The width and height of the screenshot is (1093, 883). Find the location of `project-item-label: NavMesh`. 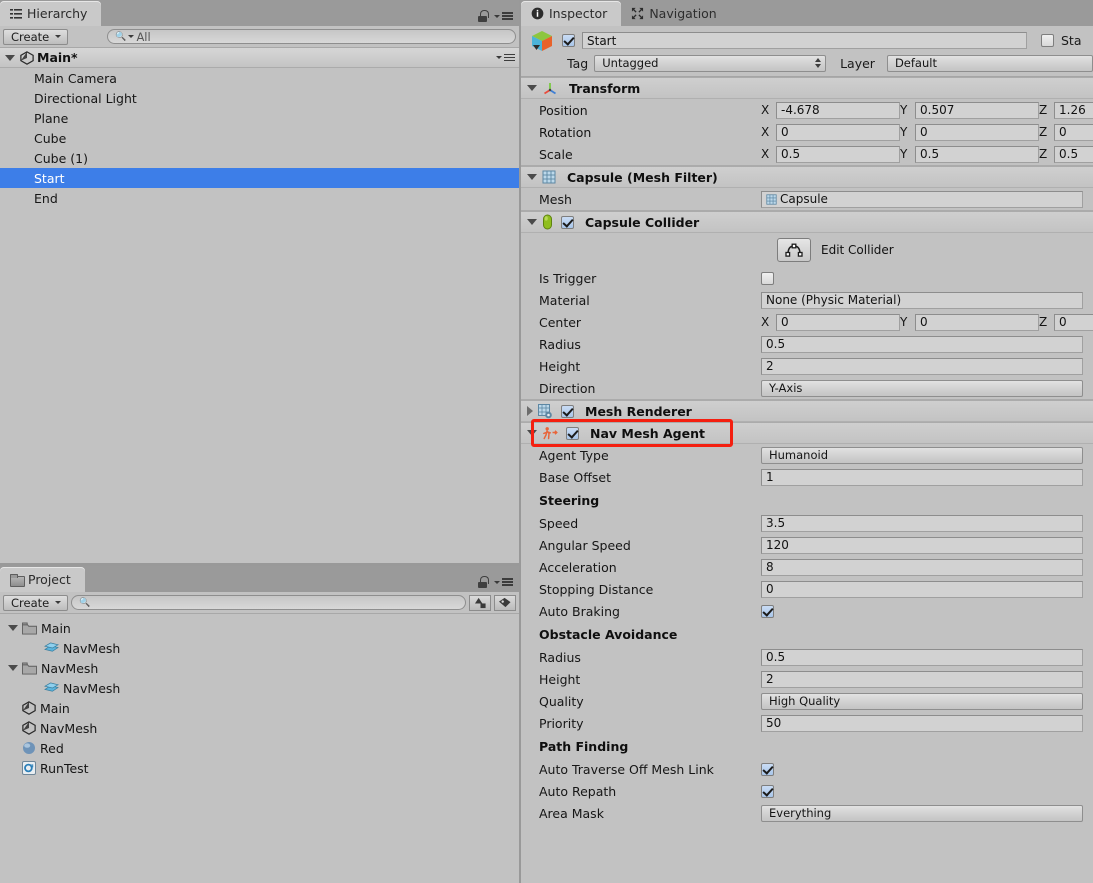

project-item-label: NavMesh is located at coordinates (92, 648).